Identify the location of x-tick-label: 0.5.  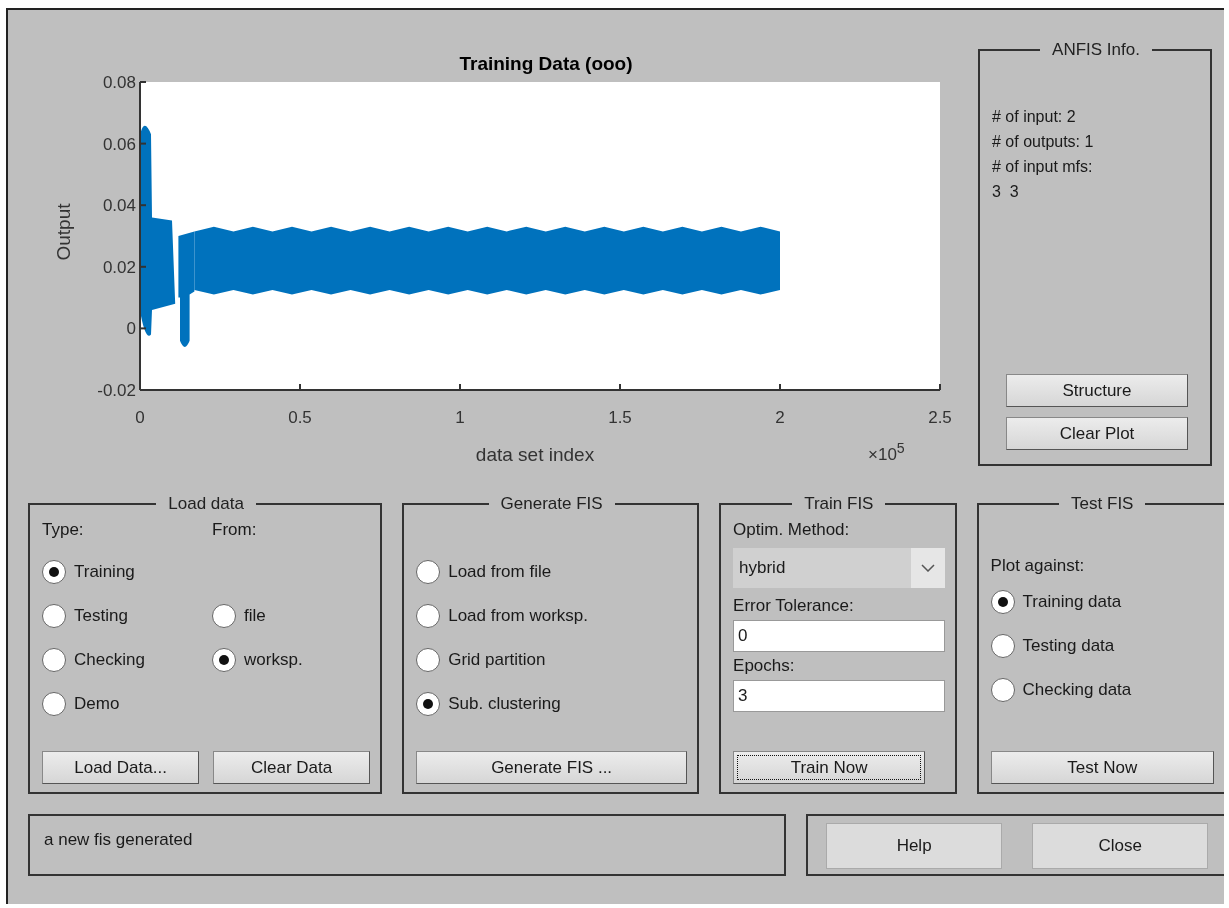
(300, 417).